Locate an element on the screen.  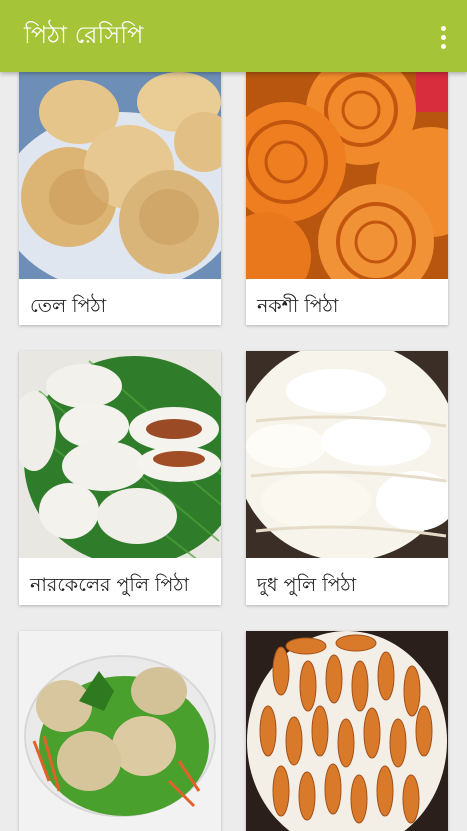
app-bar: পিঠা রেসিপি is located at coordinates (233, 36).